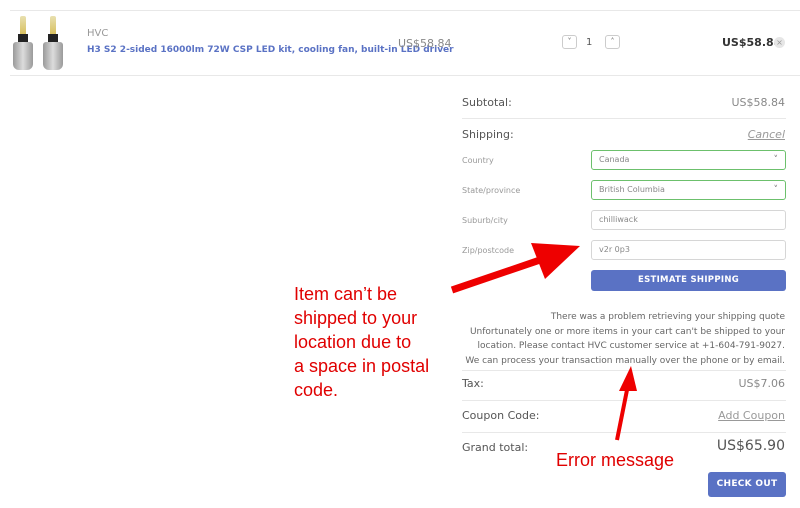 The height and width of the screenshot is (508, 800). I want to click on state-value: British Columbia, so click(632, 189).